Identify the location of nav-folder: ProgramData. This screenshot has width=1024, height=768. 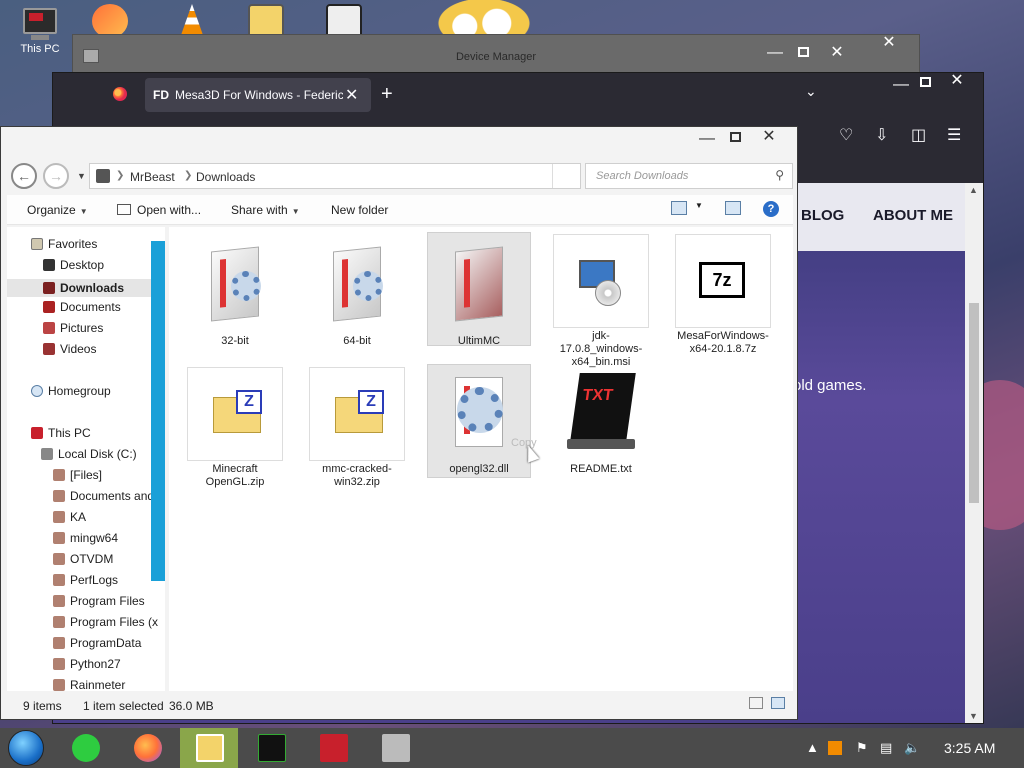
(97, 643).